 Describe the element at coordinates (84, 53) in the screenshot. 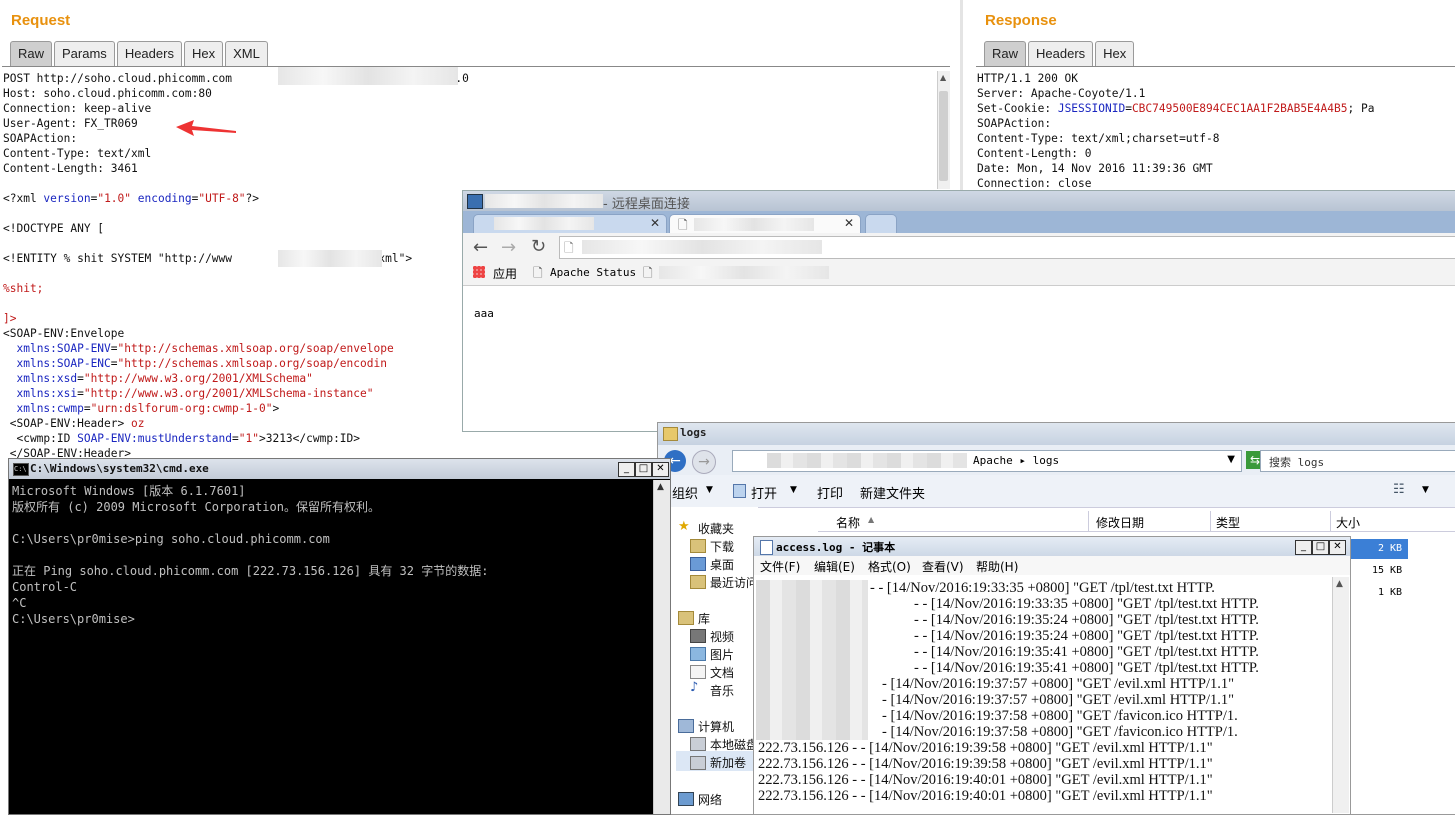

I see `tab-params: Params` at that location.